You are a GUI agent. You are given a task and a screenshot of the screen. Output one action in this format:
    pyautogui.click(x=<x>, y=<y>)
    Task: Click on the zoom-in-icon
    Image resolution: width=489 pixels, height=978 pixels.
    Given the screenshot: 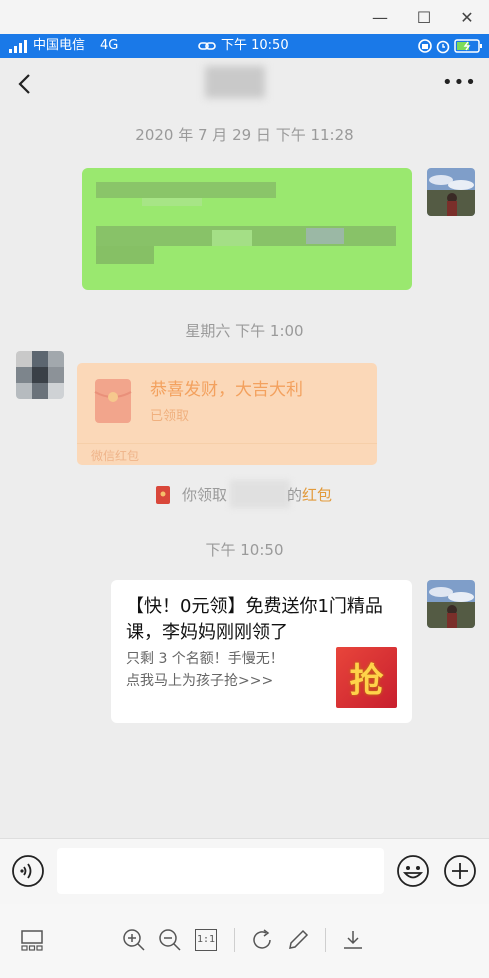 What is the action you would take?
    pyautogui.click(x=134, y=940)
    